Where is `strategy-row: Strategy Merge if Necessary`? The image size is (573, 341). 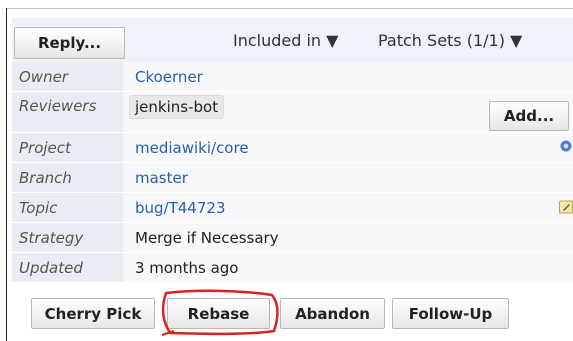 strategy-row: Strategy Merge if Necessary is located at coordinates (292, 238).